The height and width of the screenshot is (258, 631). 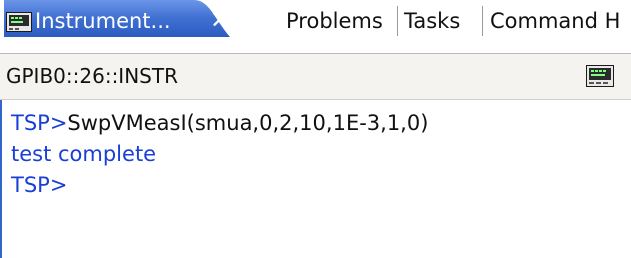 I want to click on tab-problems: Problems, so click(x=334, y=21).